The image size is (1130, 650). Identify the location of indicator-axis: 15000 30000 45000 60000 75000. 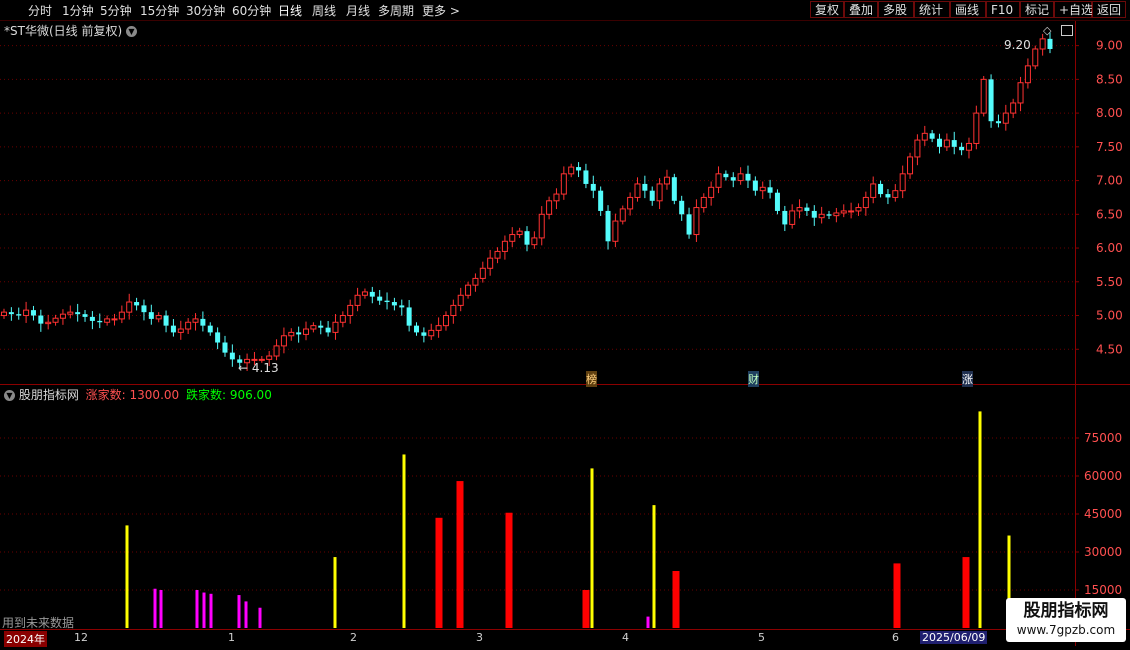
(1098, 514).